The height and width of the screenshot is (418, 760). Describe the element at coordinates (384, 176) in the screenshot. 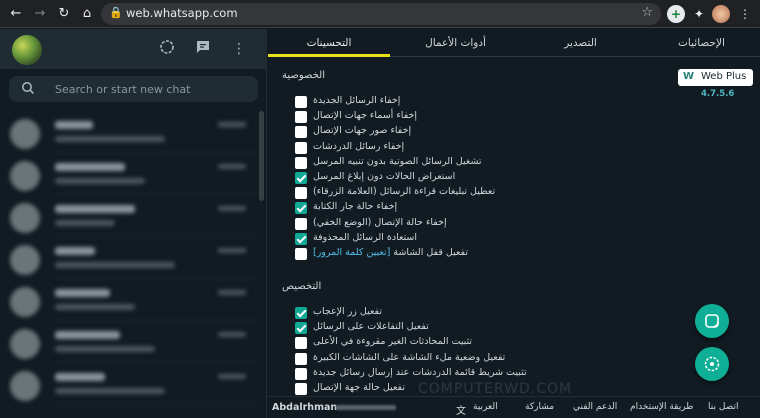

I see `option-label: استعراض الحالات دون إبلاغ المرسل` at that location.